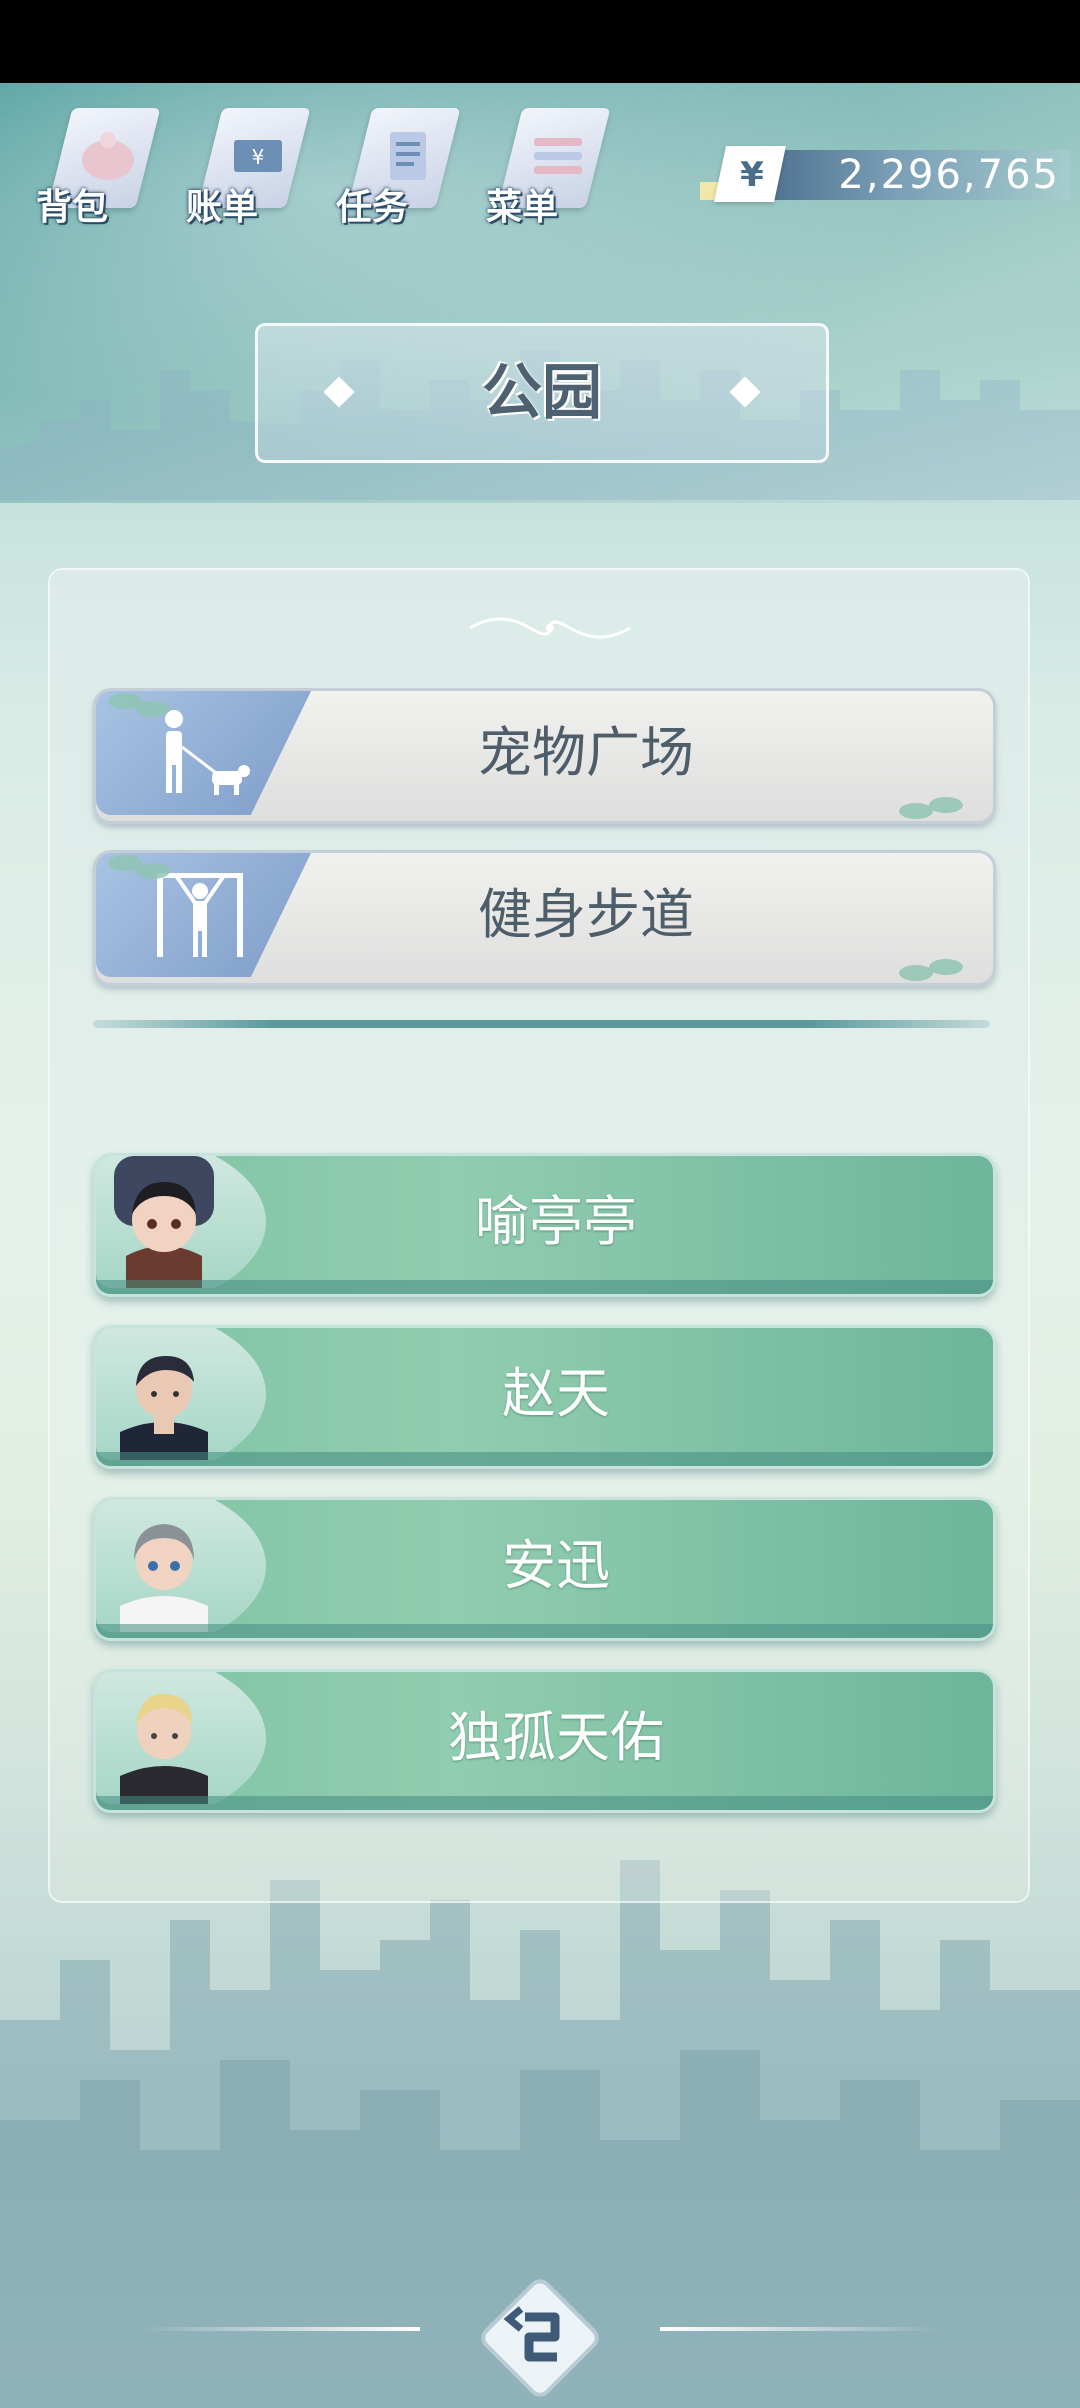  I want to click on menu-icon, so click(558, 156).